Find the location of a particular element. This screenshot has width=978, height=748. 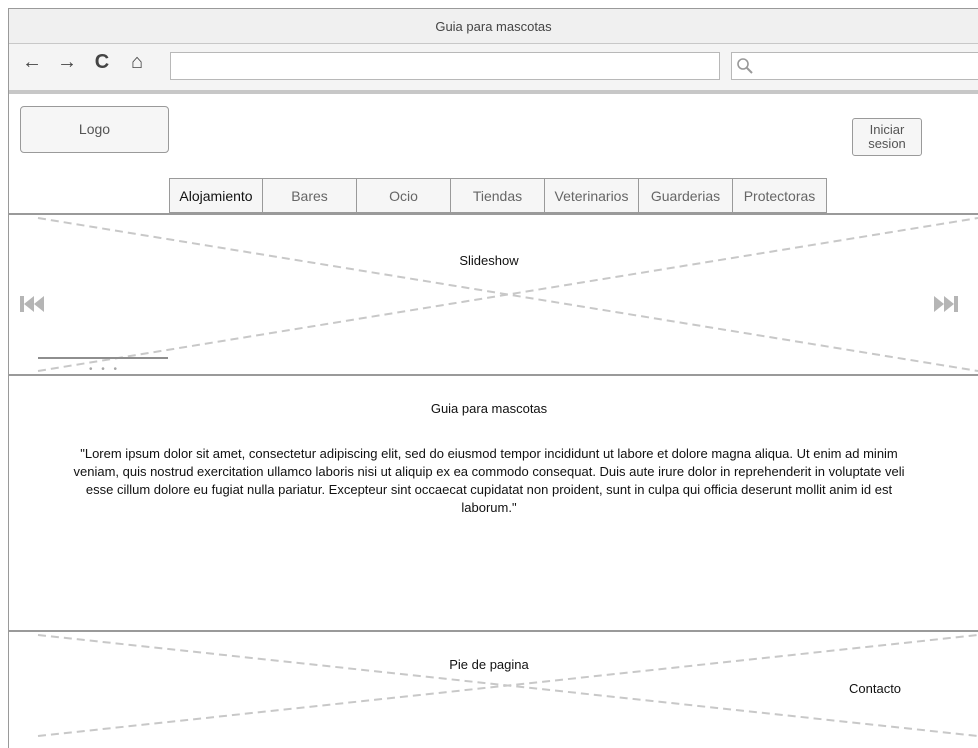

slideshow-label: Slideshow is located at coordinates (489, 260).